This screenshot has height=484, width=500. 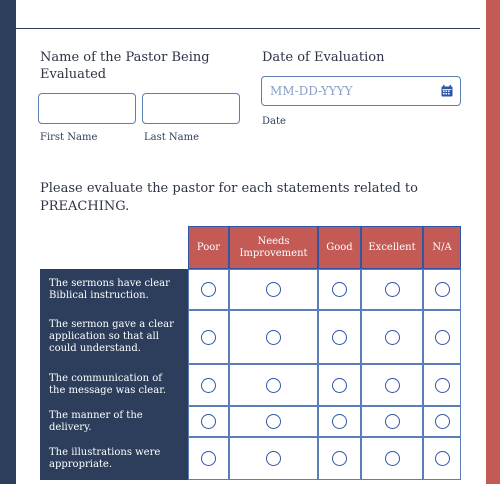 What do you see at coordinates (172, 137) in the screenshot?
I see `last-name-sublabel: Last Name` at bounding box center [172, 137].